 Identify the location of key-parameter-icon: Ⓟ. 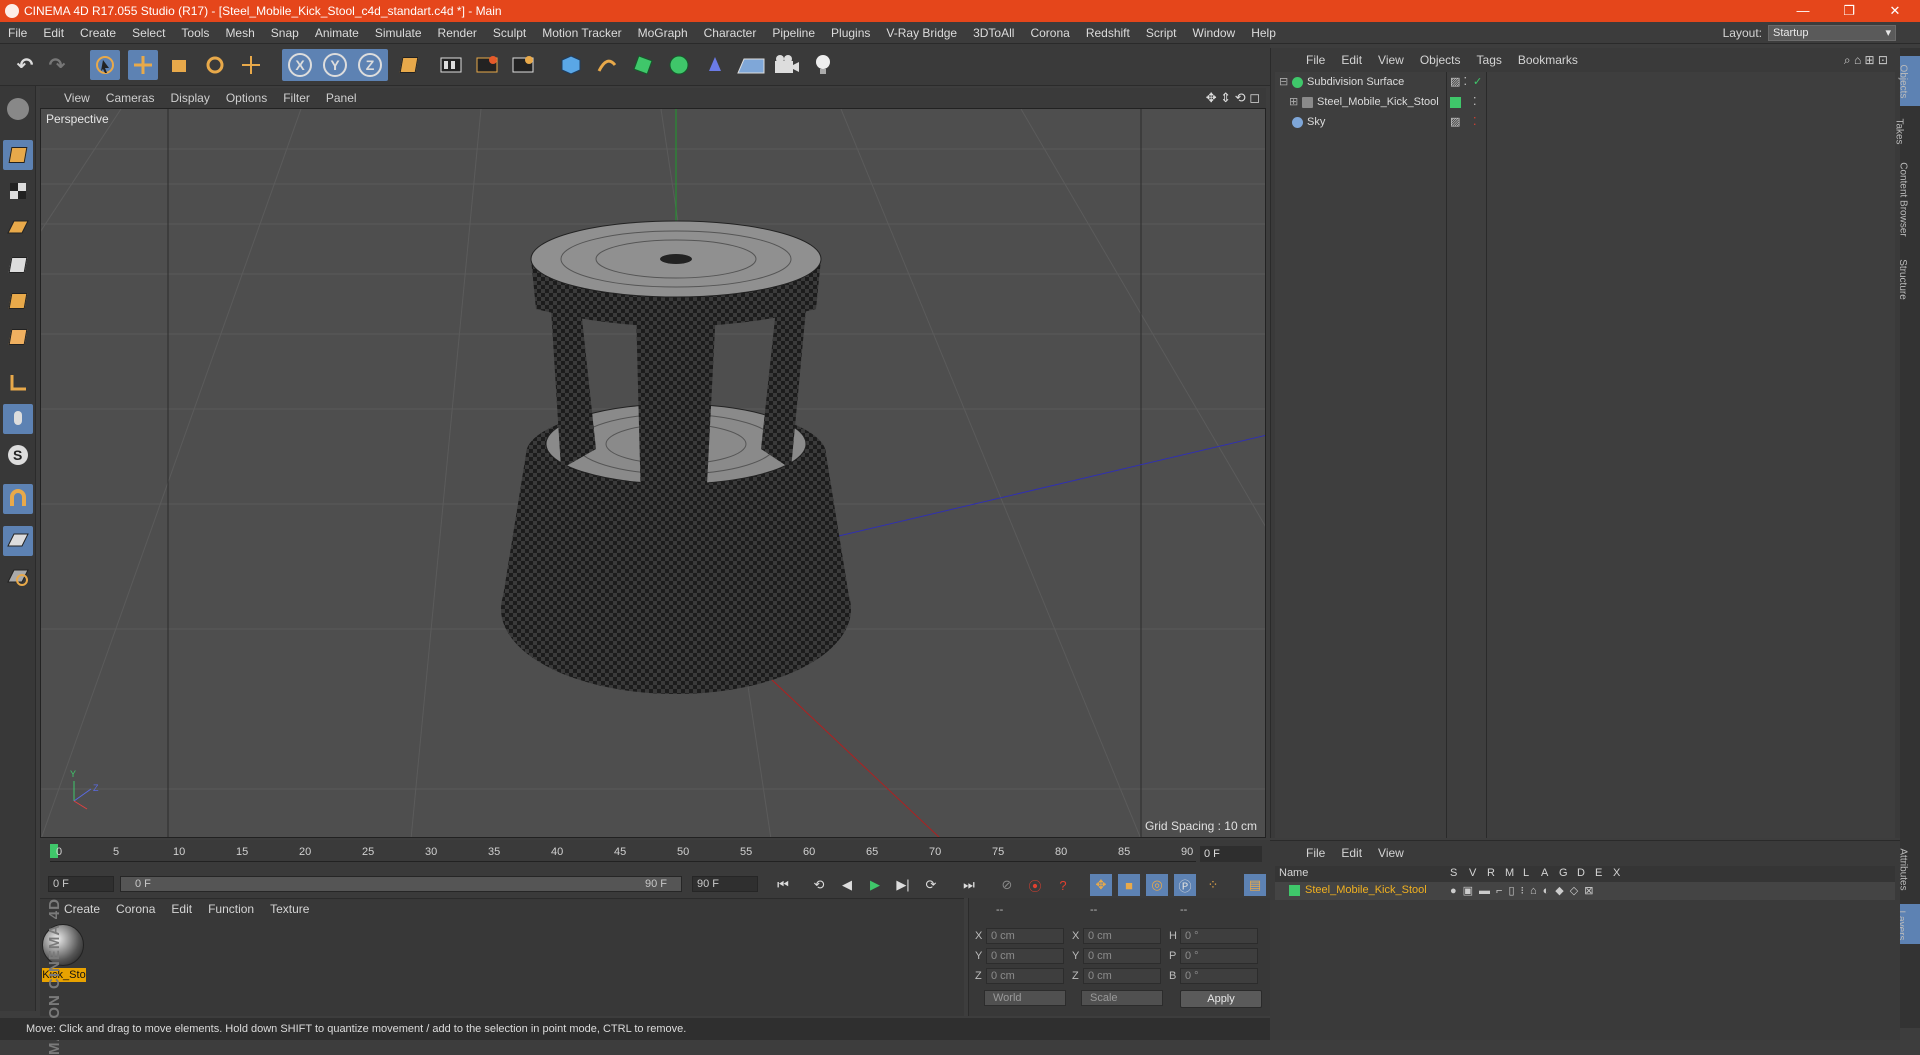
(1185, 885).